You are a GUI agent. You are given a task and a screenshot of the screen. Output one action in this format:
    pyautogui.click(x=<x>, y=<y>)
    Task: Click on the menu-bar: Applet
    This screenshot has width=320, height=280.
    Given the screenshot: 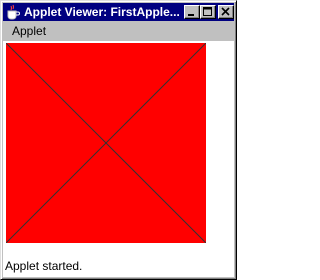 What is the action you would take?
    pyautogui.click(x=118, y=31)
    